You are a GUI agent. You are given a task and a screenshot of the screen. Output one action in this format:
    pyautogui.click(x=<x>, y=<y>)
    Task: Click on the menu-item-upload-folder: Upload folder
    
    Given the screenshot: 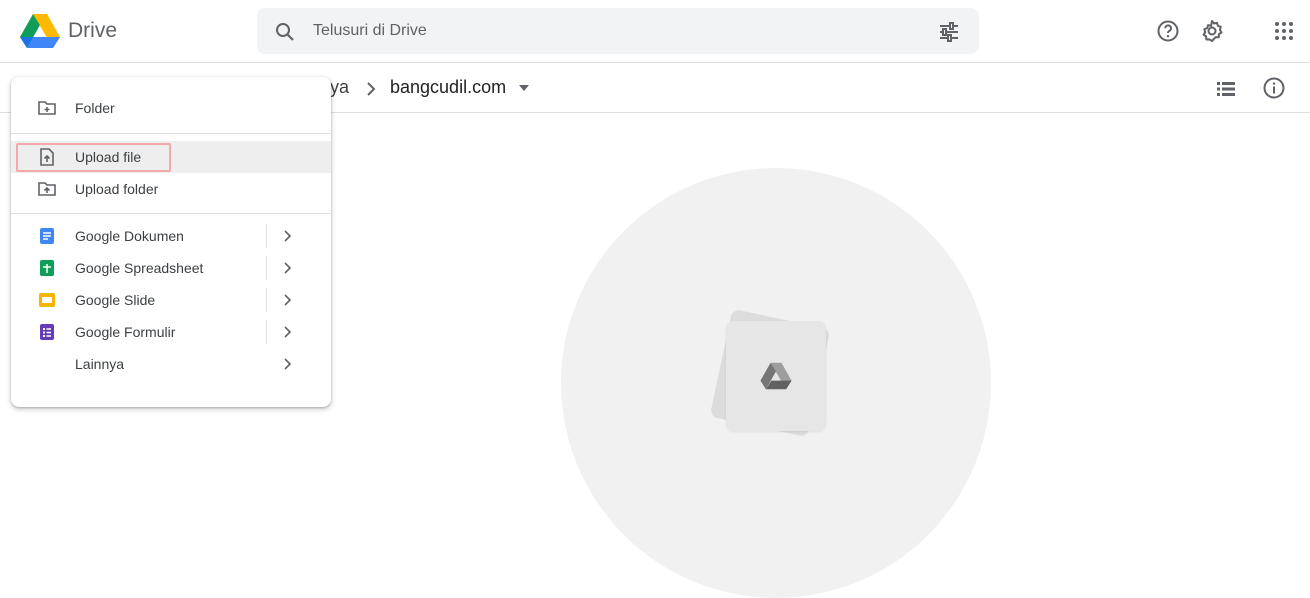 What is the action you would take?
    pyautogui.click(x=171, y=189)
    